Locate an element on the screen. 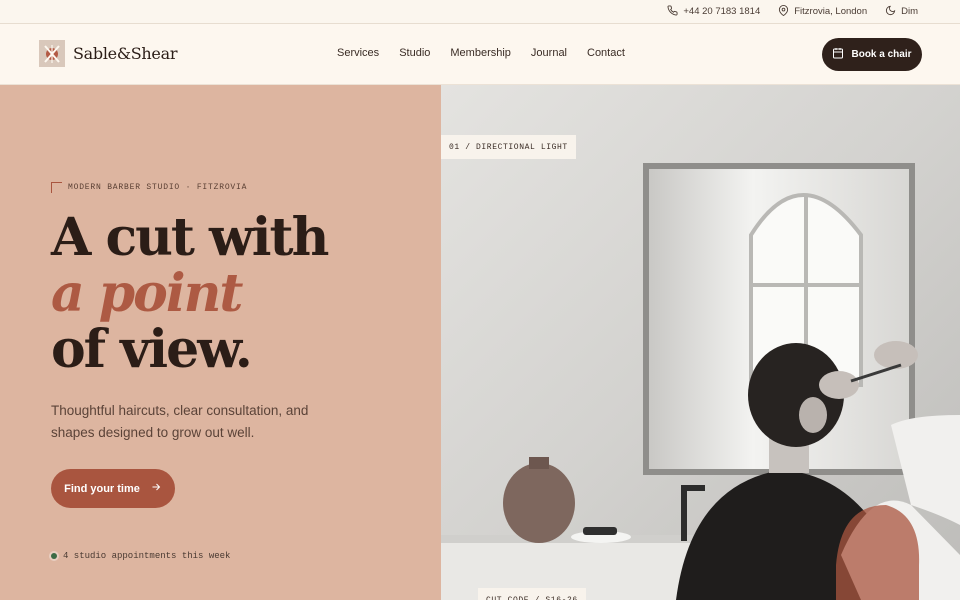 This screenshot has height=600, width=960. book-chair-label: Book a chair is located at coordinates (881, 54).